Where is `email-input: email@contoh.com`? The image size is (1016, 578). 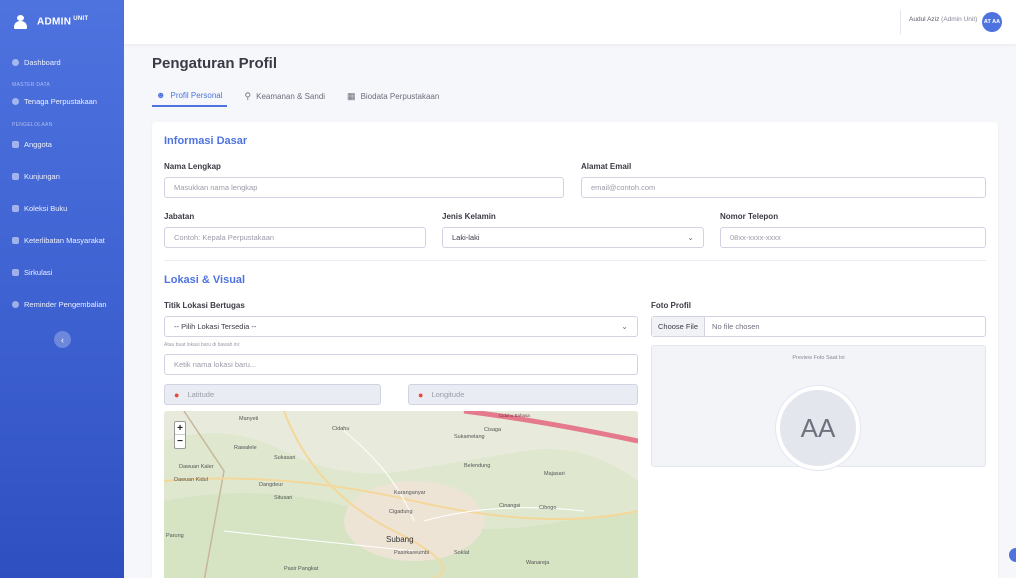 email-input: email@contoh.com is located at coordinates (783, 187).